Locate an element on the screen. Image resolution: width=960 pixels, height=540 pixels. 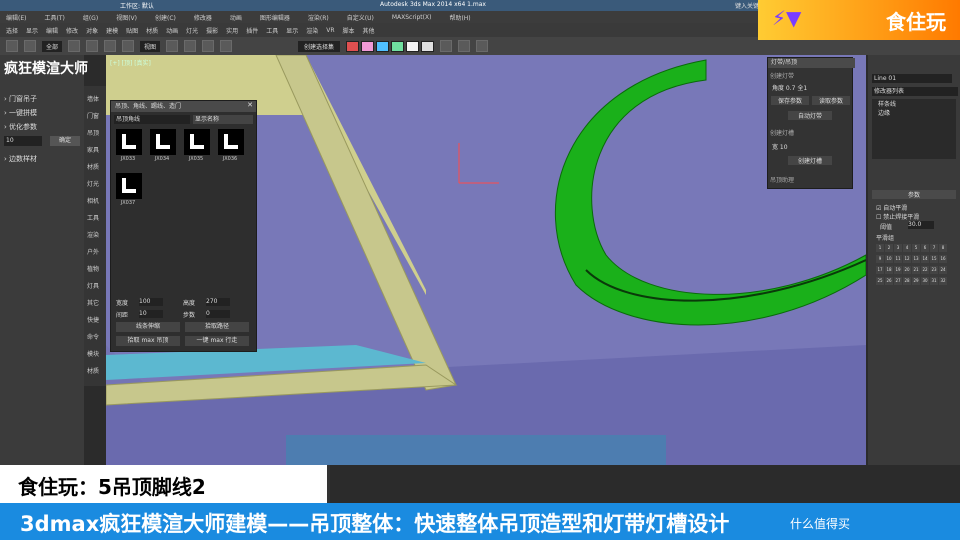
undo-icon is located at coordinates (12, 46).